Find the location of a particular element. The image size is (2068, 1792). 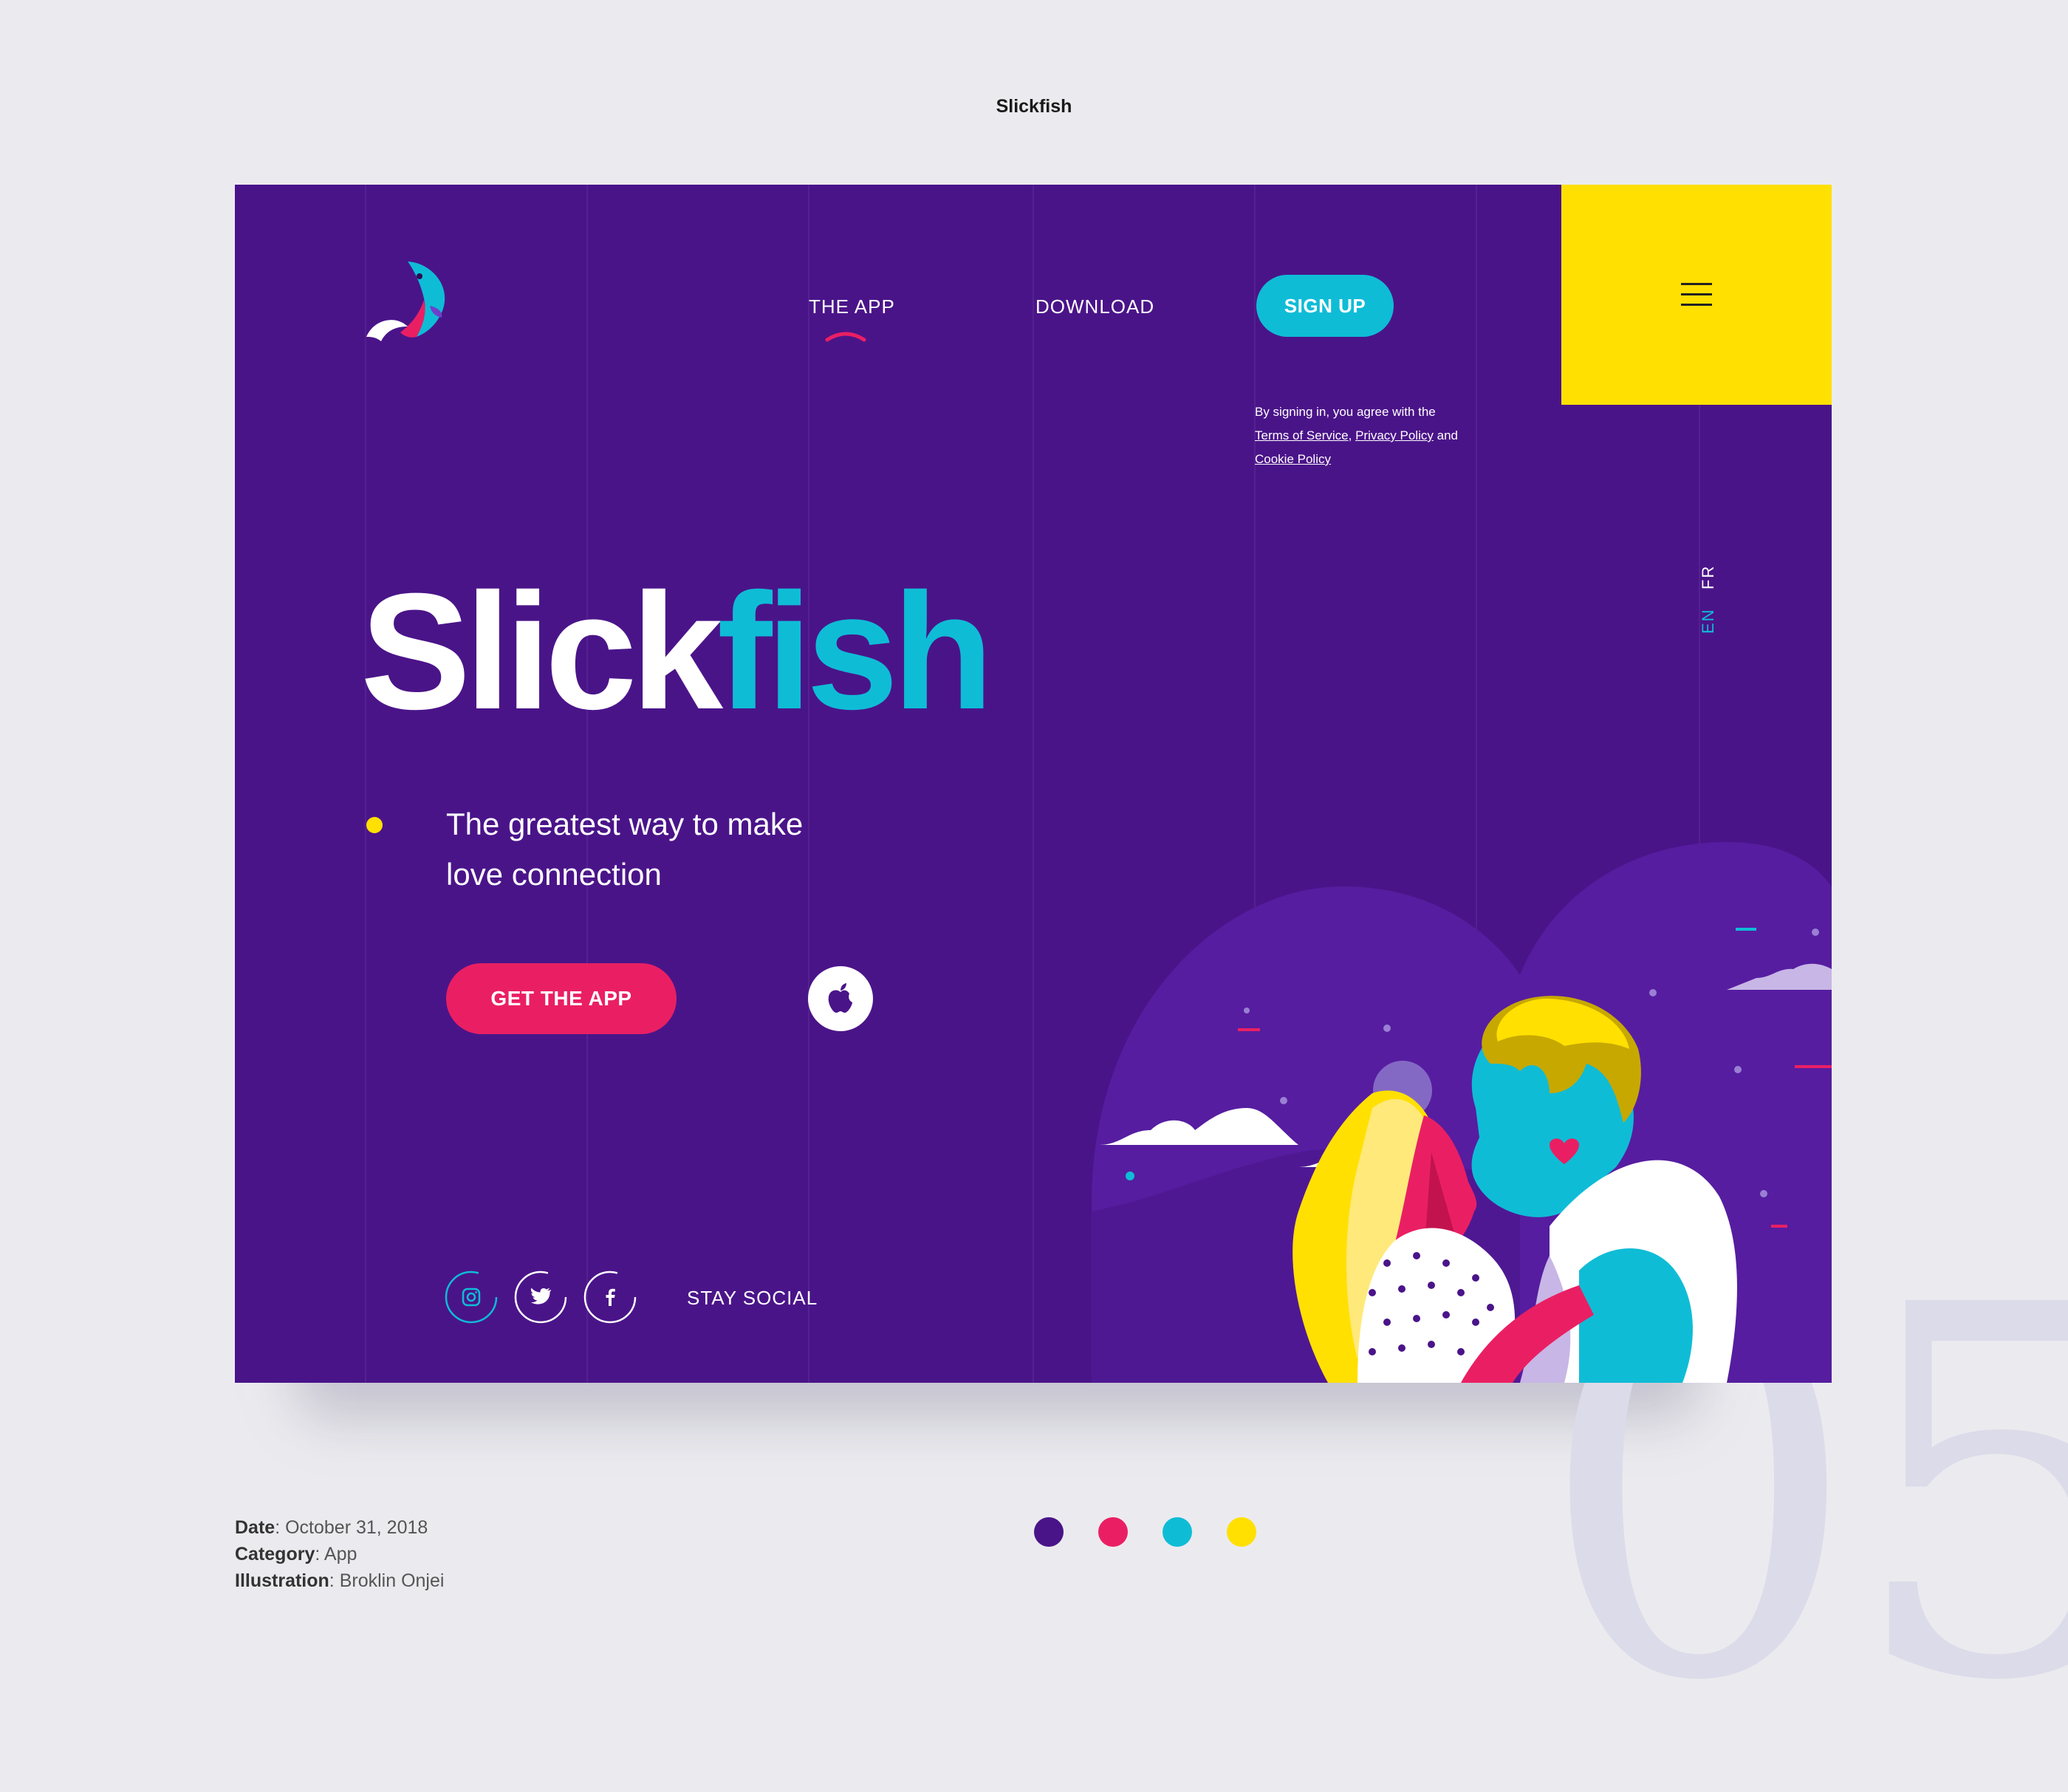

meta-category: Category: App is located at coordinates (296, 1554).